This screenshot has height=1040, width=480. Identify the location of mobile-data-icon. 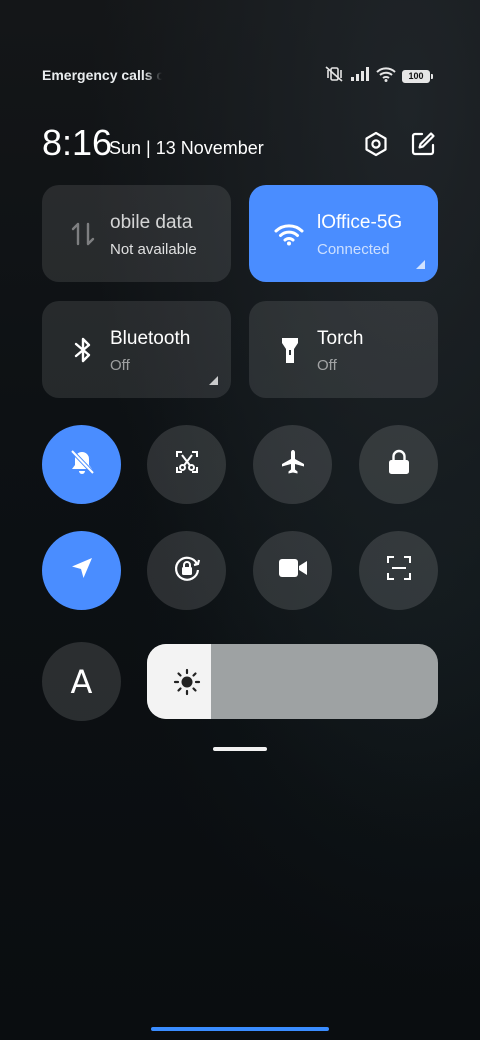
(83, 234).